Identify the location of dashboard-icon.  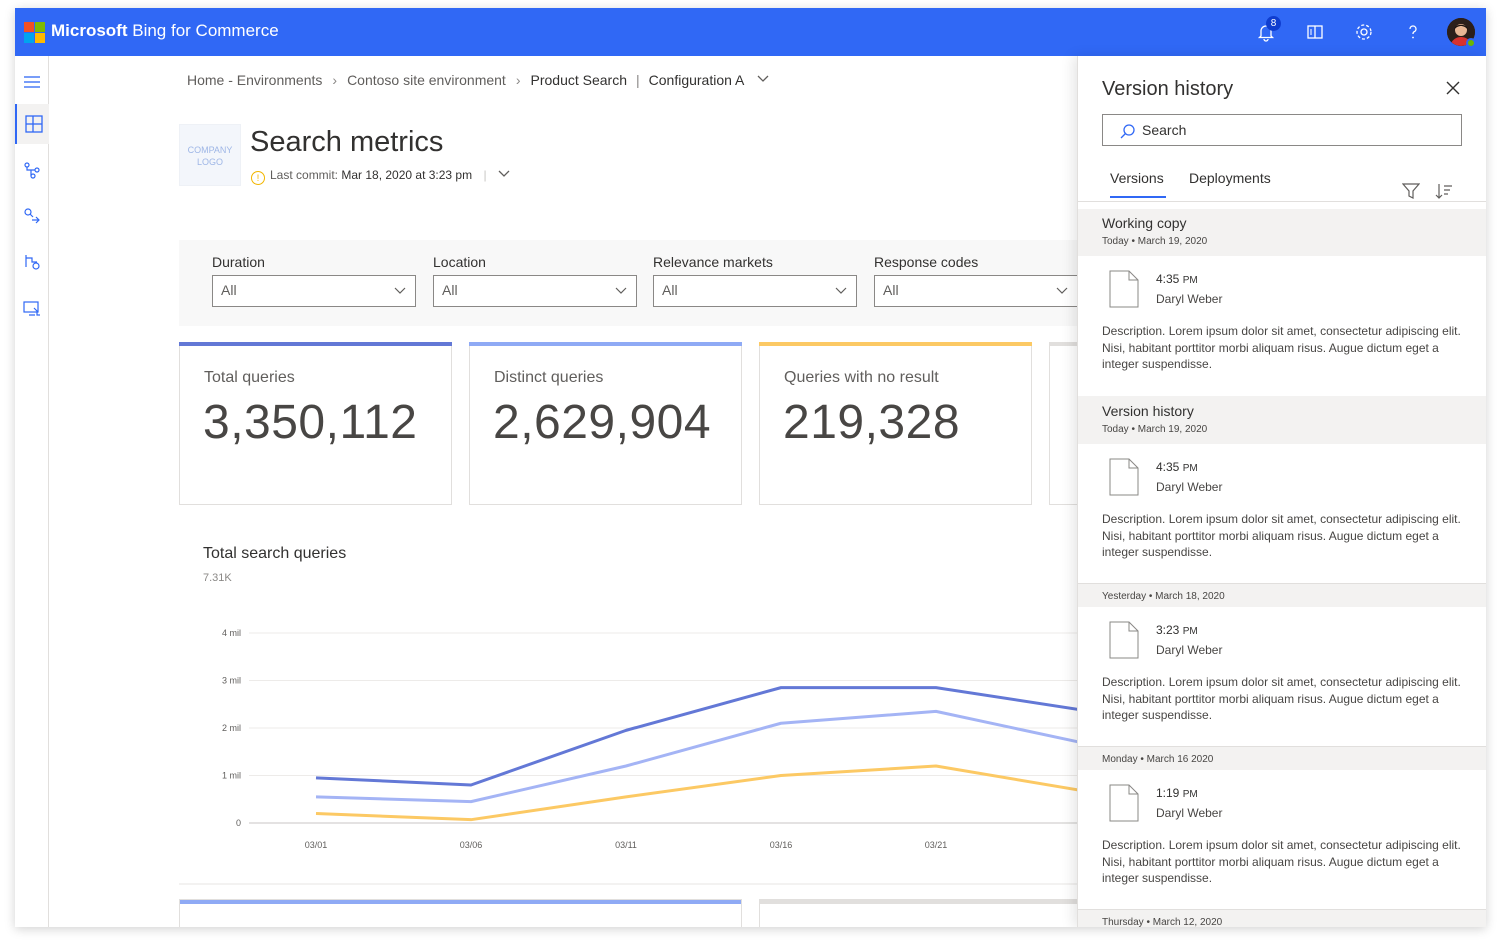
(34, 124).